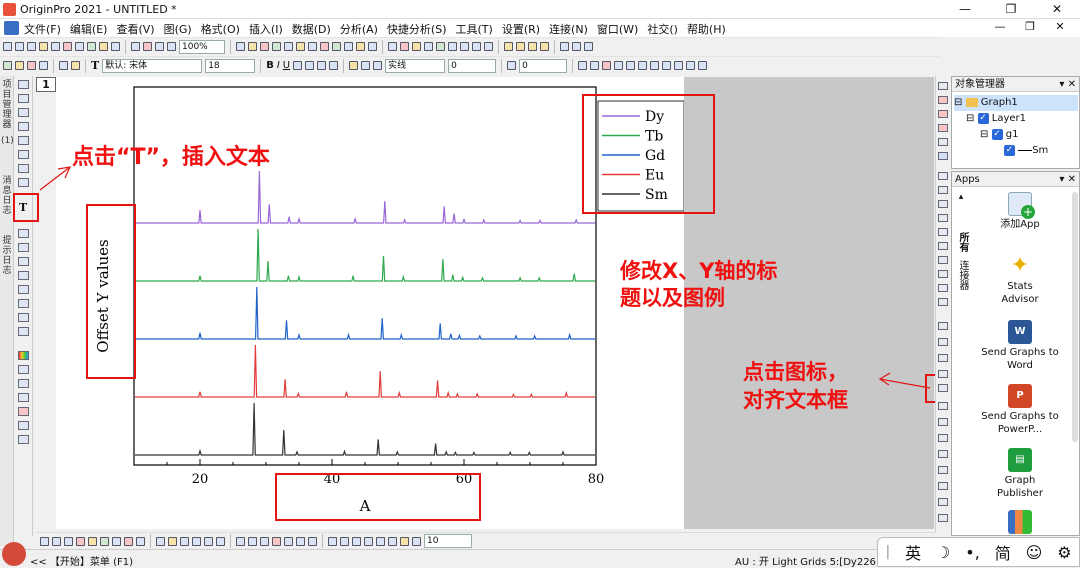  What do you see at coordinates (365, 429) in the screenshot?
I see `series-line-sm` at bounding box center [365, 429].